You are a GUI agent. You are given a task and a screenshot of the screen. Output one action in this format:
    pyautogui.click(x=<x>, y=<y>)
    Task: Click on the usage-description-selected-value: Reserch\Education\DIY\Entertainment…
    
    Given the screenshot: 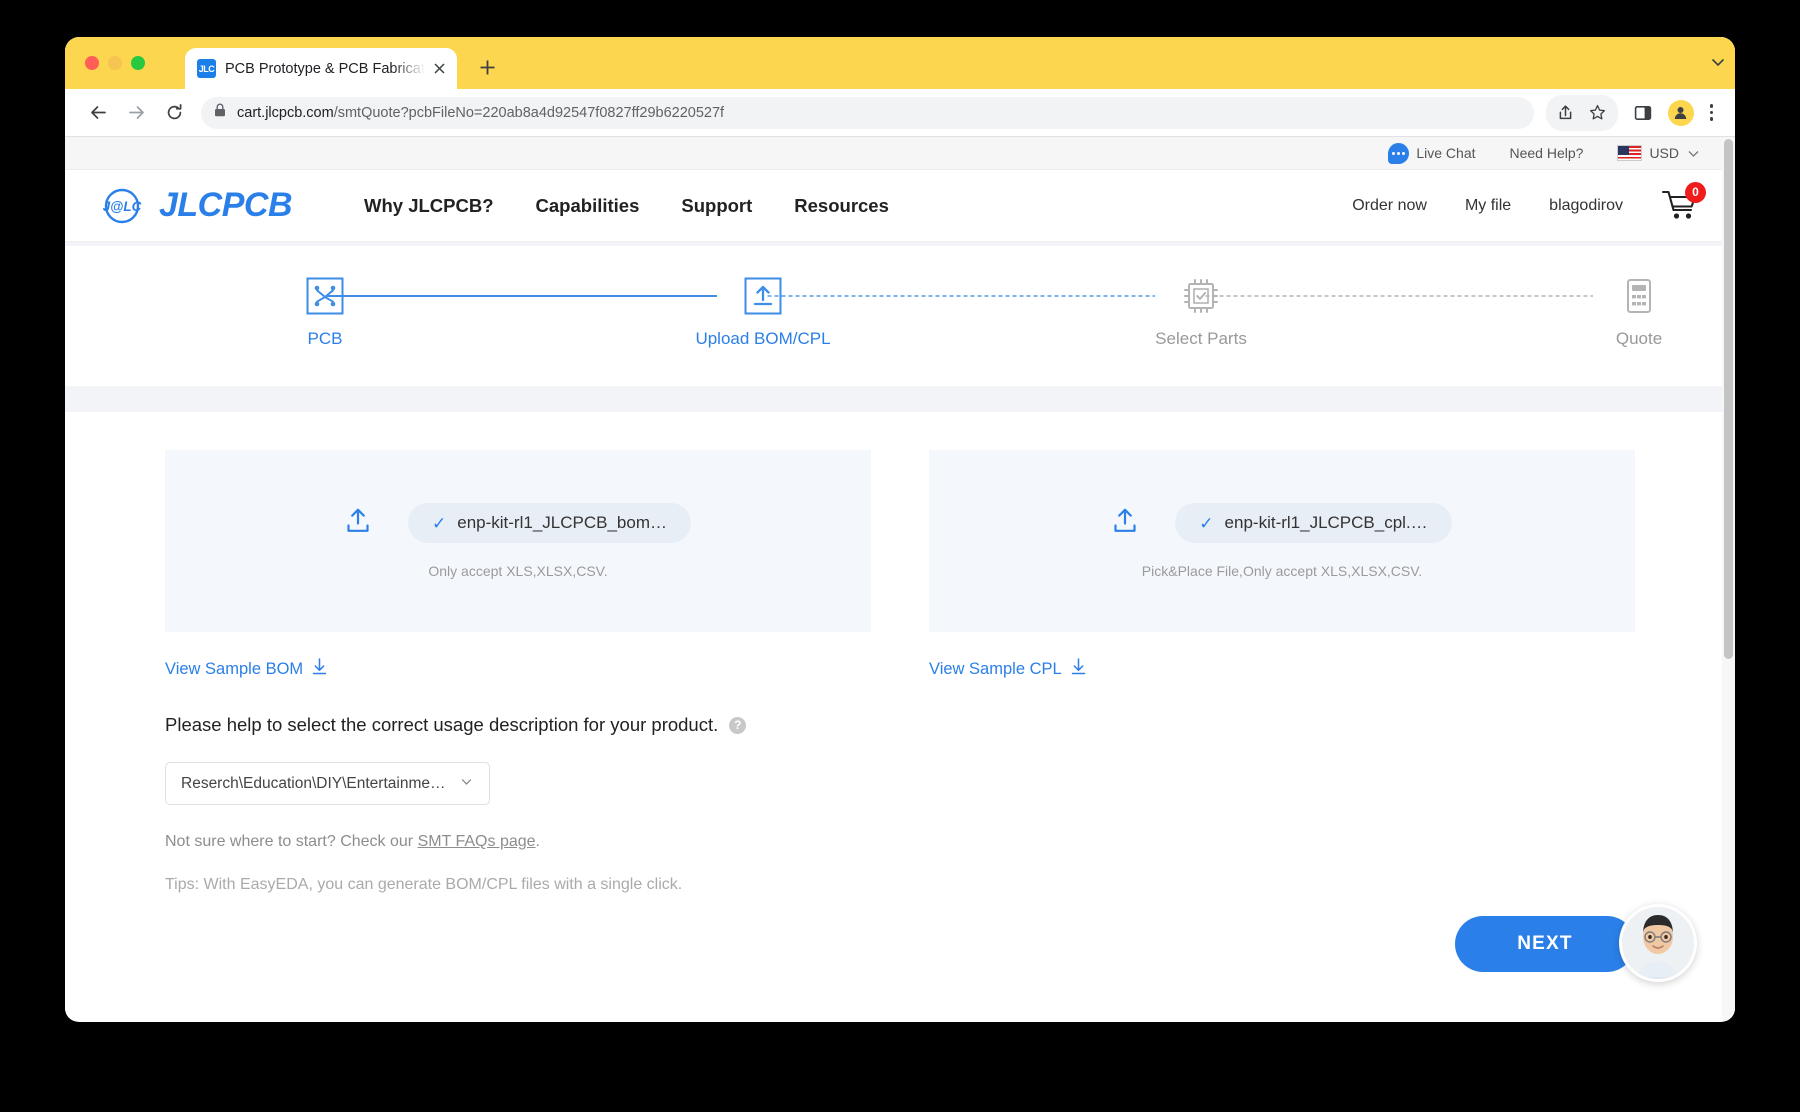 What is the action you would take?
    pyautogui.click(x=315, y=783)
    